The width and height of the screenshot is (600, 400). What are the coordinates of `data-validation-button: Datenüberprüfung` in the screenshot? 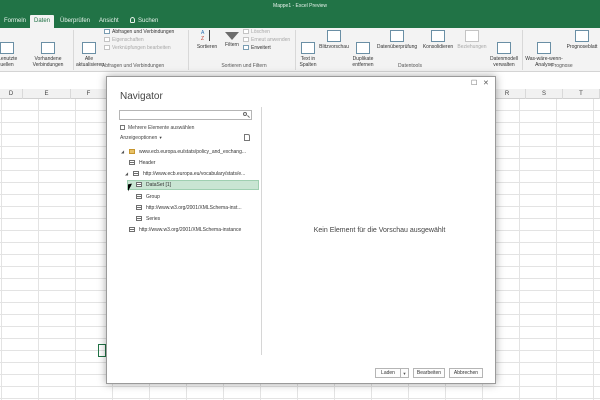 It's located at (397, 40).